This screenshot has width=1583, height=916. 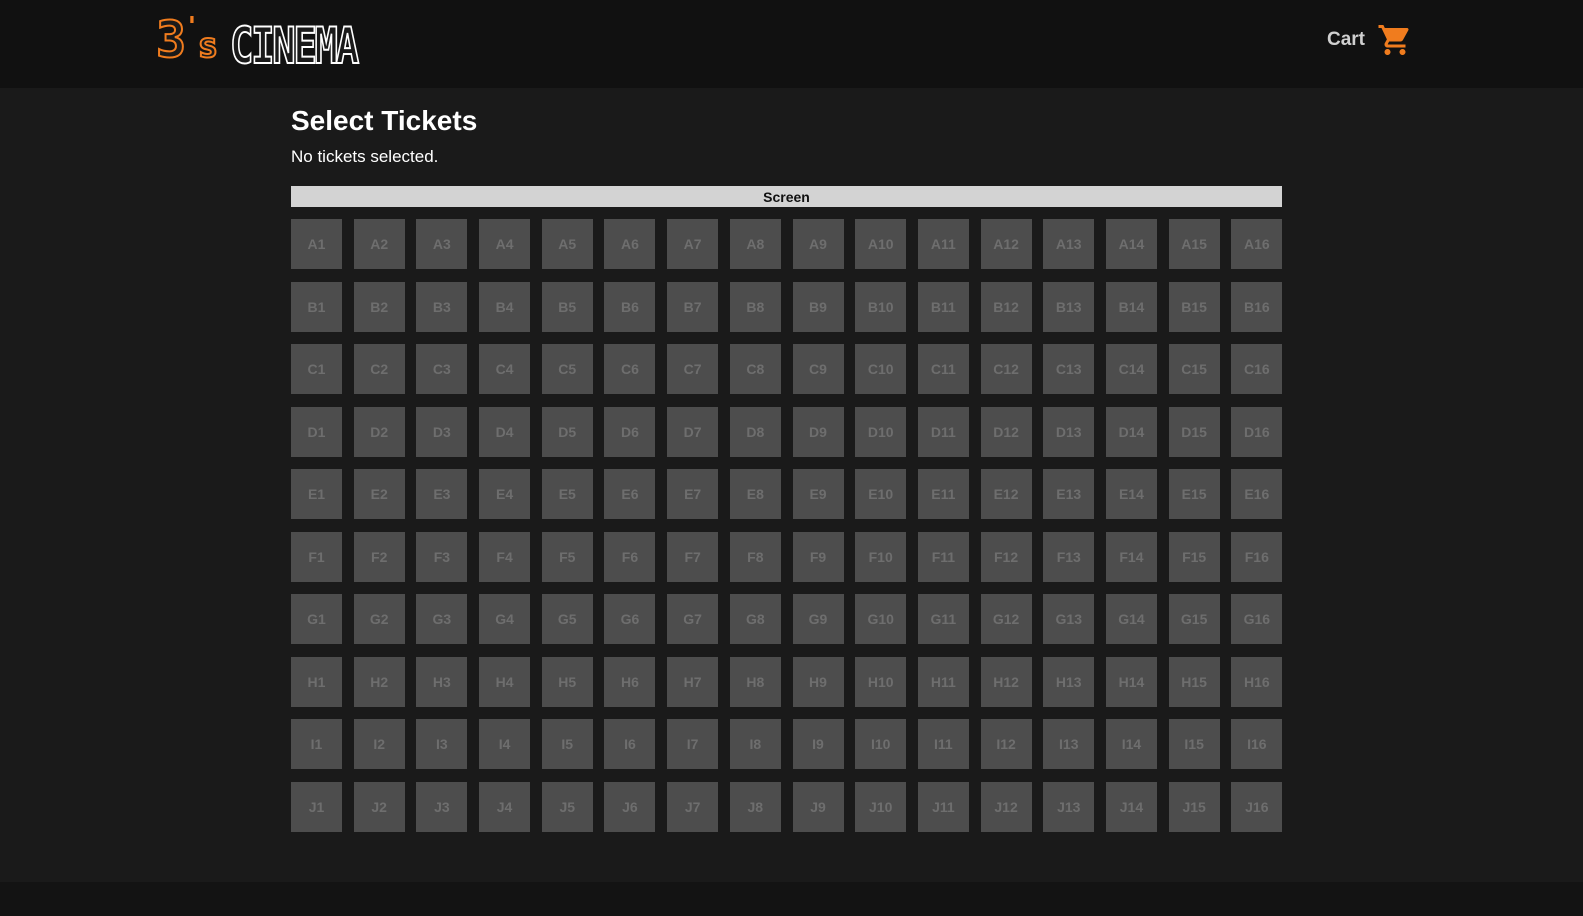 I want to click on seat-j5: J5, so click(x=567, y=806).